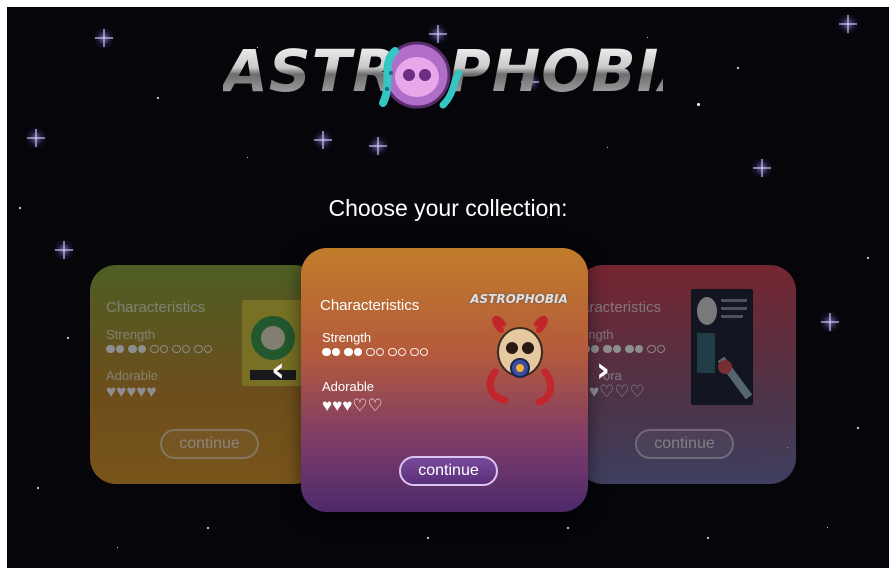  What do you see at coordinates (278, 370) in the screenshot?
I see `previous-arrow-icon: ‹` at bounding box center [278, 370].